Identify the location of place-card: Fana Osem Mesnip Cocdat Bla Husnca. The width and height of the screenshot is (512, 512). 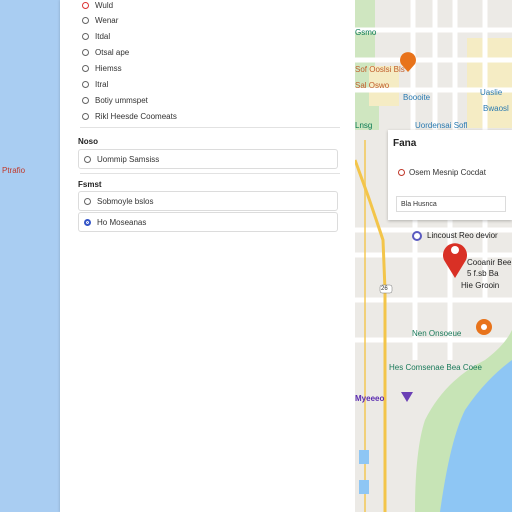
(450, 175).